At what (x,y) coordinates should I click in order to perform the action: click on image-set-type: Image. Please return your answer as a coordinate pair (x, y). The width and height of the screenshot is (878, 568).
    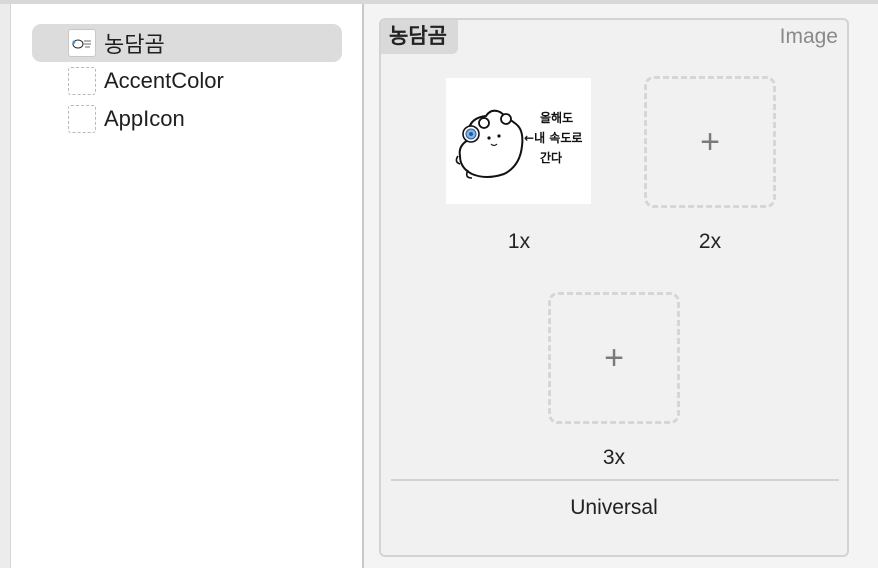
    Looking at the image, I should click on (808, 36).